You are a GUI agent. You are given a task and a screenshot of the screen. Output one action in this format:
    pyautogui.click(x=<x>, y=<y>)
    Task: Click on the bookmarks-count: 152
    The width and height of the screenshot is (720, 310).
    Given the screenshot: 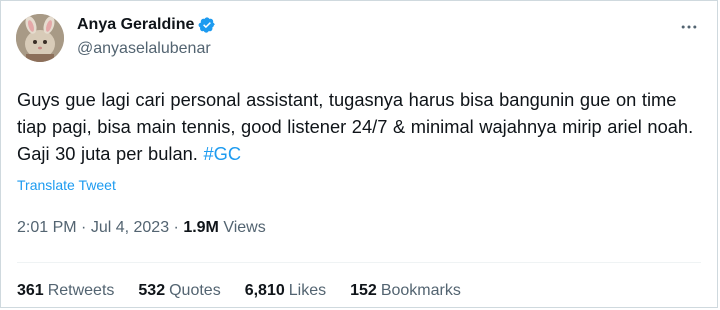 What is the action you would take?
    pyautogui.click(x=363, y=290)
    